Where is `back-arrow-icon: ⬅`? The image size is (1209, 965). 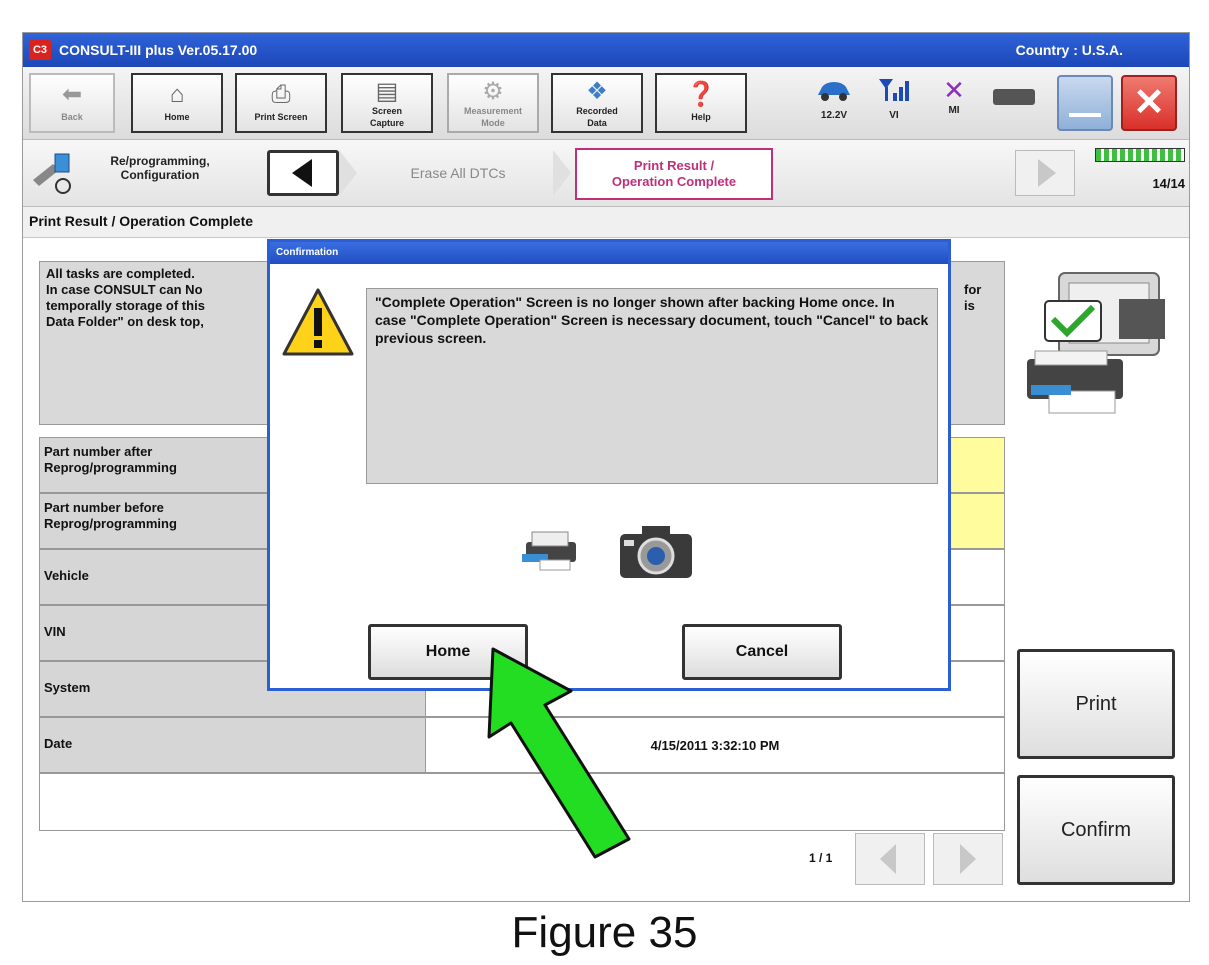
back-arrow-icon: ⬅ is located at coordinates (72, 94).